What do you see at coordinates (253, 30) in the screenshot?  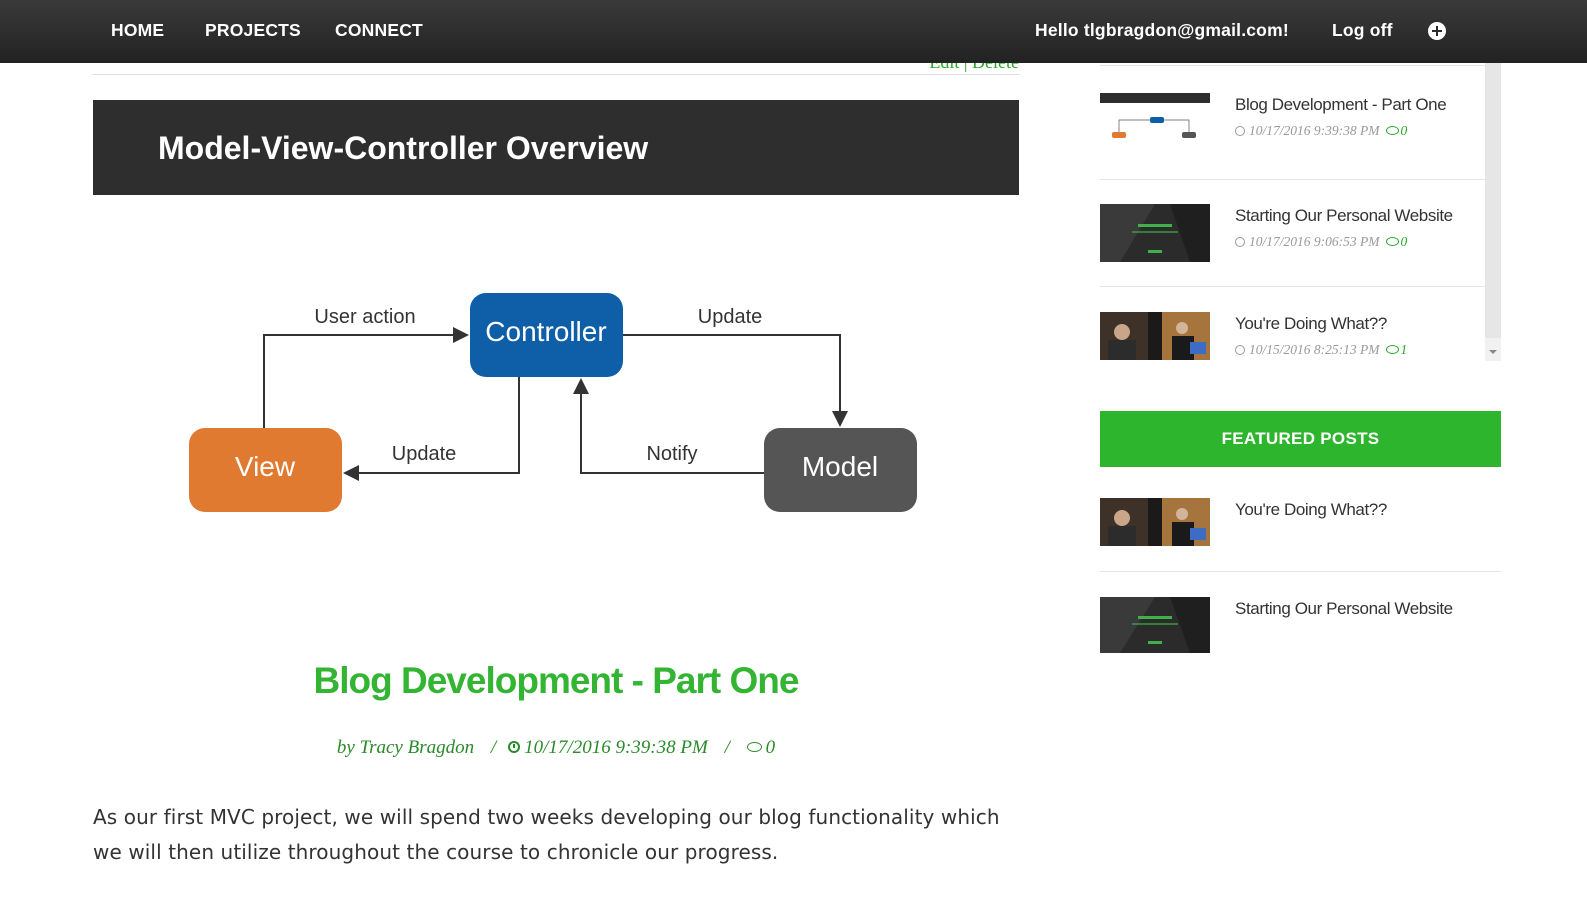 I see `nav-projects: PROJECTS` at bounding box center [253, 30].